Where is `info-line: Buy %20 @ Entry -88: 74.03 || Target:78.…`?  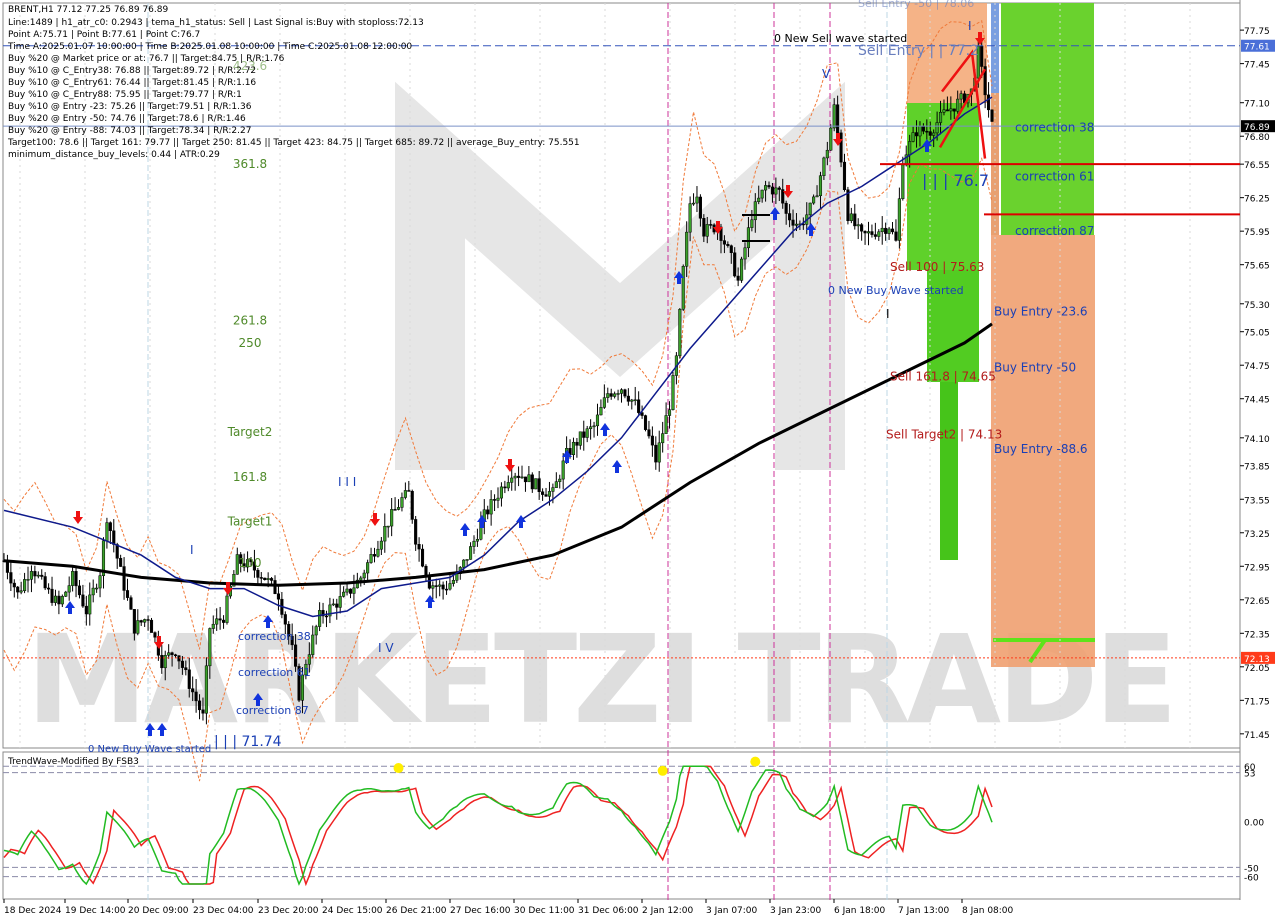 info-line: Buy %20 @ Entry -88: 74.03 || Target:78.… is located at coordinates (129, 131).